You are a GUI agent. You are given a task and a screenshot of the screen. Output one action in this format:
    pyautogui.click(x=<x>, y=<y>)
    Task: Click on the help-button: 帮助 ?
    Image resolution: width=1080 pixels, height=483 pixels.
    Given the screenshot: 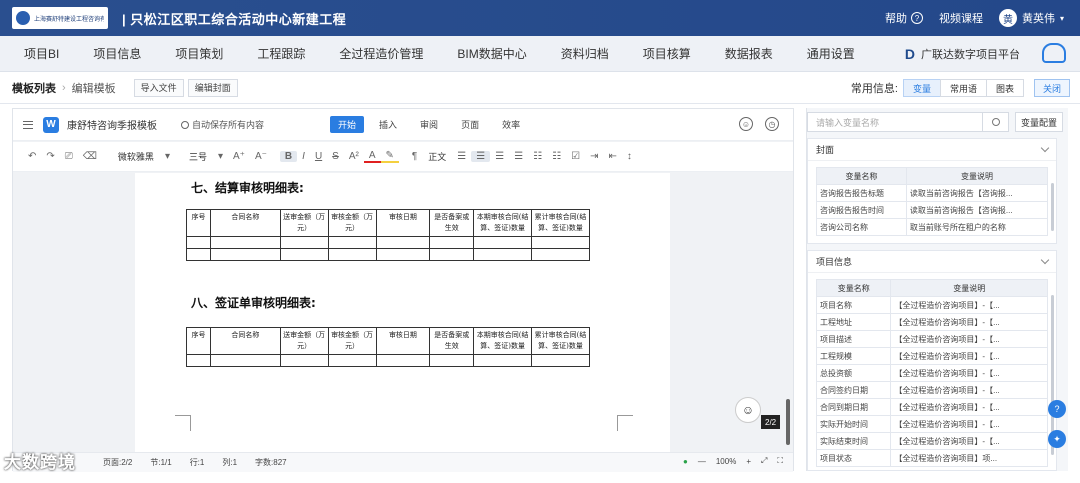 What is the action you would take?
    pyautogui.click(x=904, y=18)
    